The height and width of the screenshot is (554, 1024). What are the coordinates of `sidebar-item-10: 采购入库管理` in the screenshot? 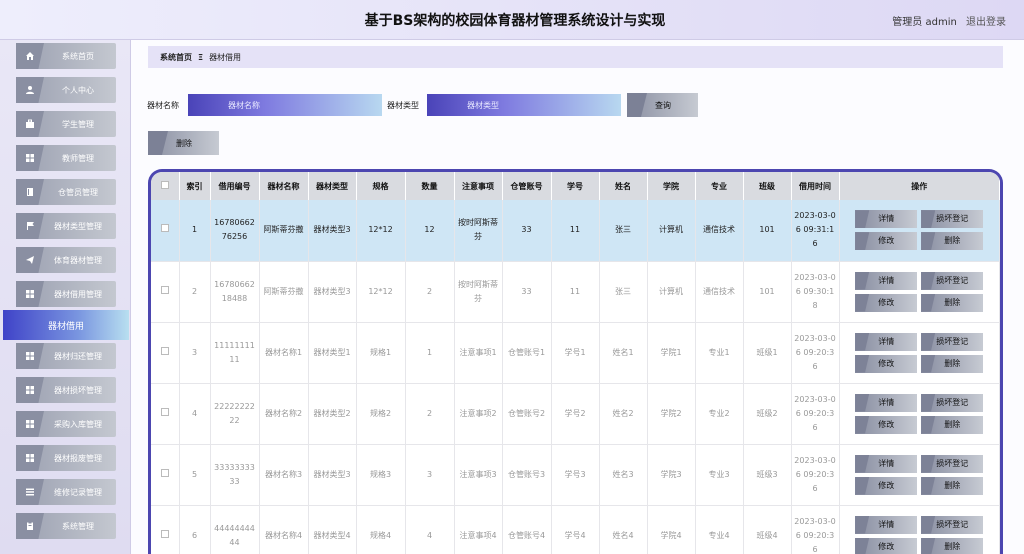 It's located at (66, 424).